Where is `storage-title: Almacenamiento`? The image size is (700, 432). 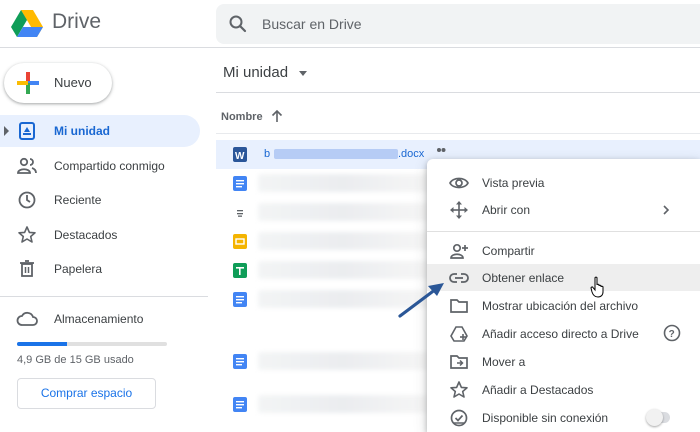 storage-title: Almacenamiento is located at coordinates (98, 319).